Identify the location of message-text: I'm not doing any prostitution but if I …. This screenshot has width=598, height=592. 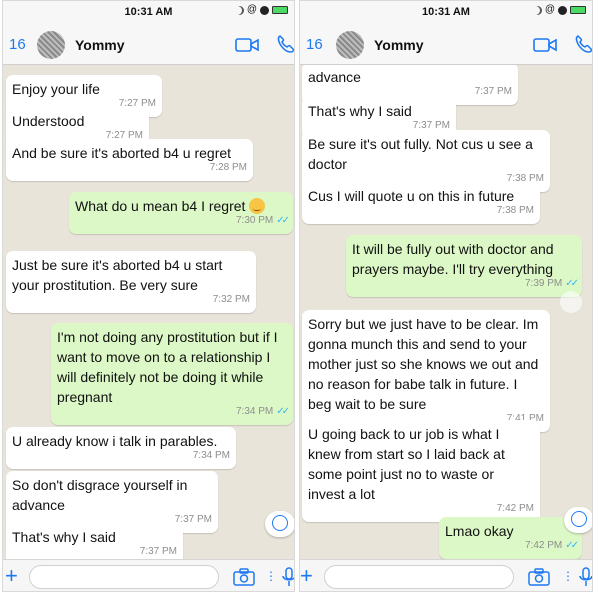
(167, 367).